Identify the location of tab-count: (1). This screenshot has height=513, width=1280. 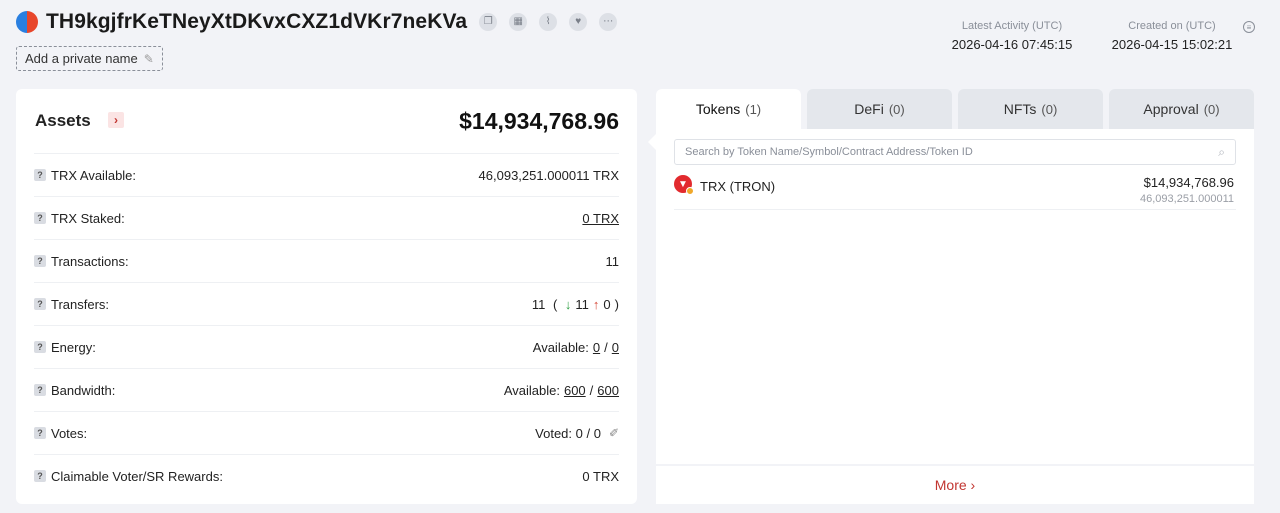
(753, 109).